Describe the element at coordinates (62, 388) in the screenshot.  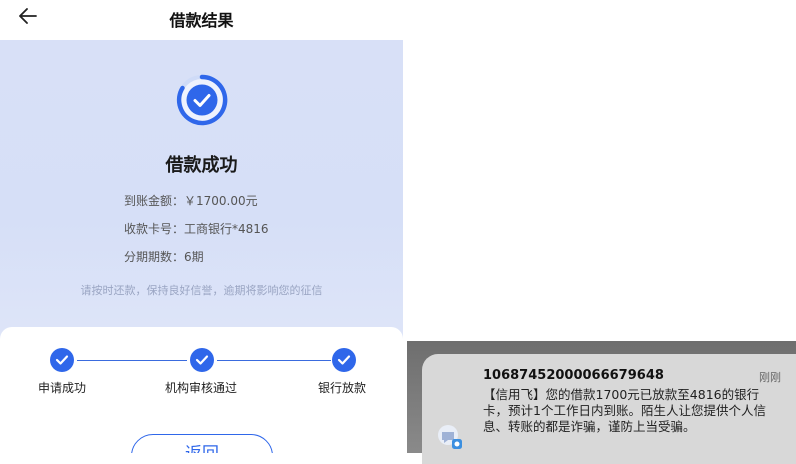
I see `step-label: 申请成功` at that location.